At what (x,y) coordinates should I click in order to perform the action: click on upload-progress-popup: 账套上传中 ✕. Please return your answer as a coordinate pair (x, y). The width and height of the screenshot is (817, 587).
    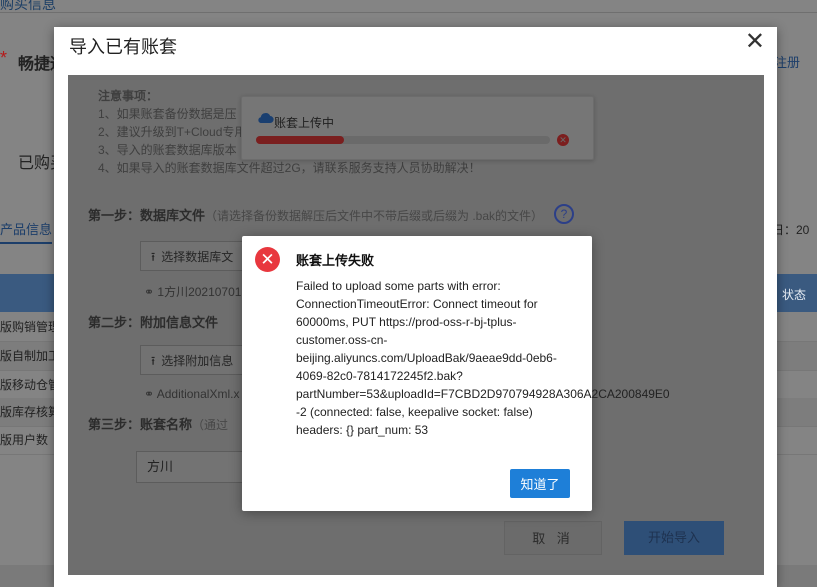
    Looking at the image, I should click on (417, 128).